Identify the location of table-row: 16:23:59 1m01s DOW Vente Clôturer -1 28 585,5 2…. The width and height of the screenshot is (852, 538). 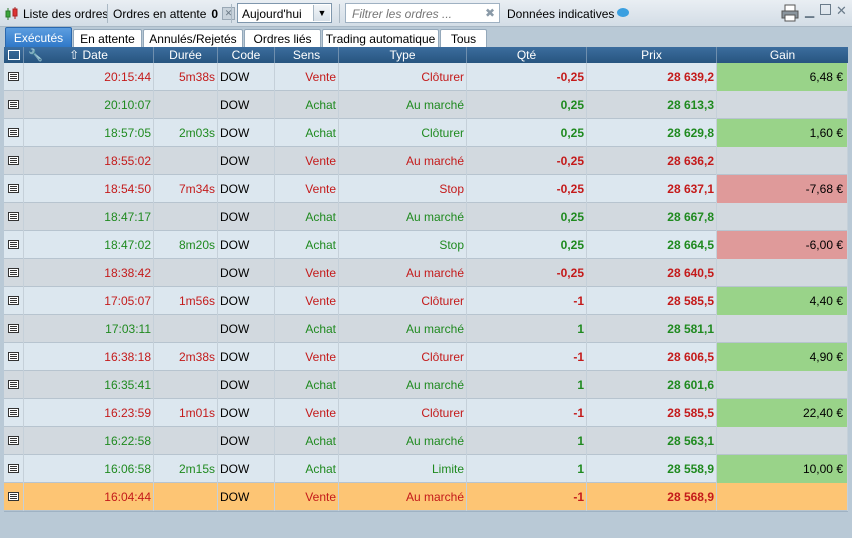
(426, 413).